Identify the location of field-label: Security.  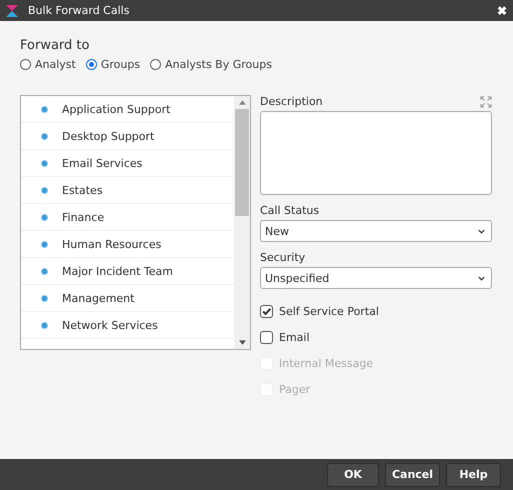
(283, 257).